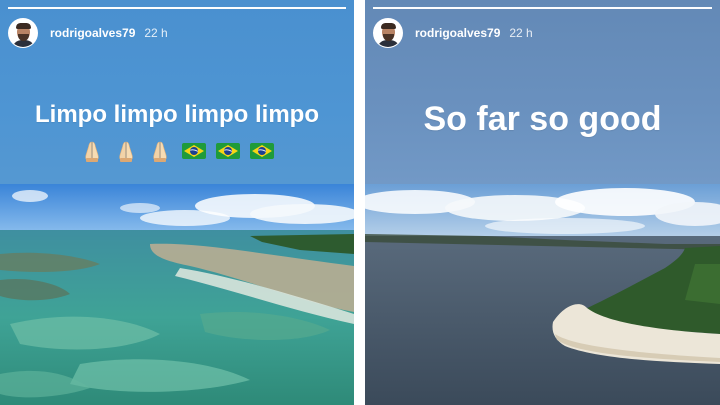 The image size is (720, 405). I want to click on story-caption: Limpo limpo limpo limpo, so click(177, 114).